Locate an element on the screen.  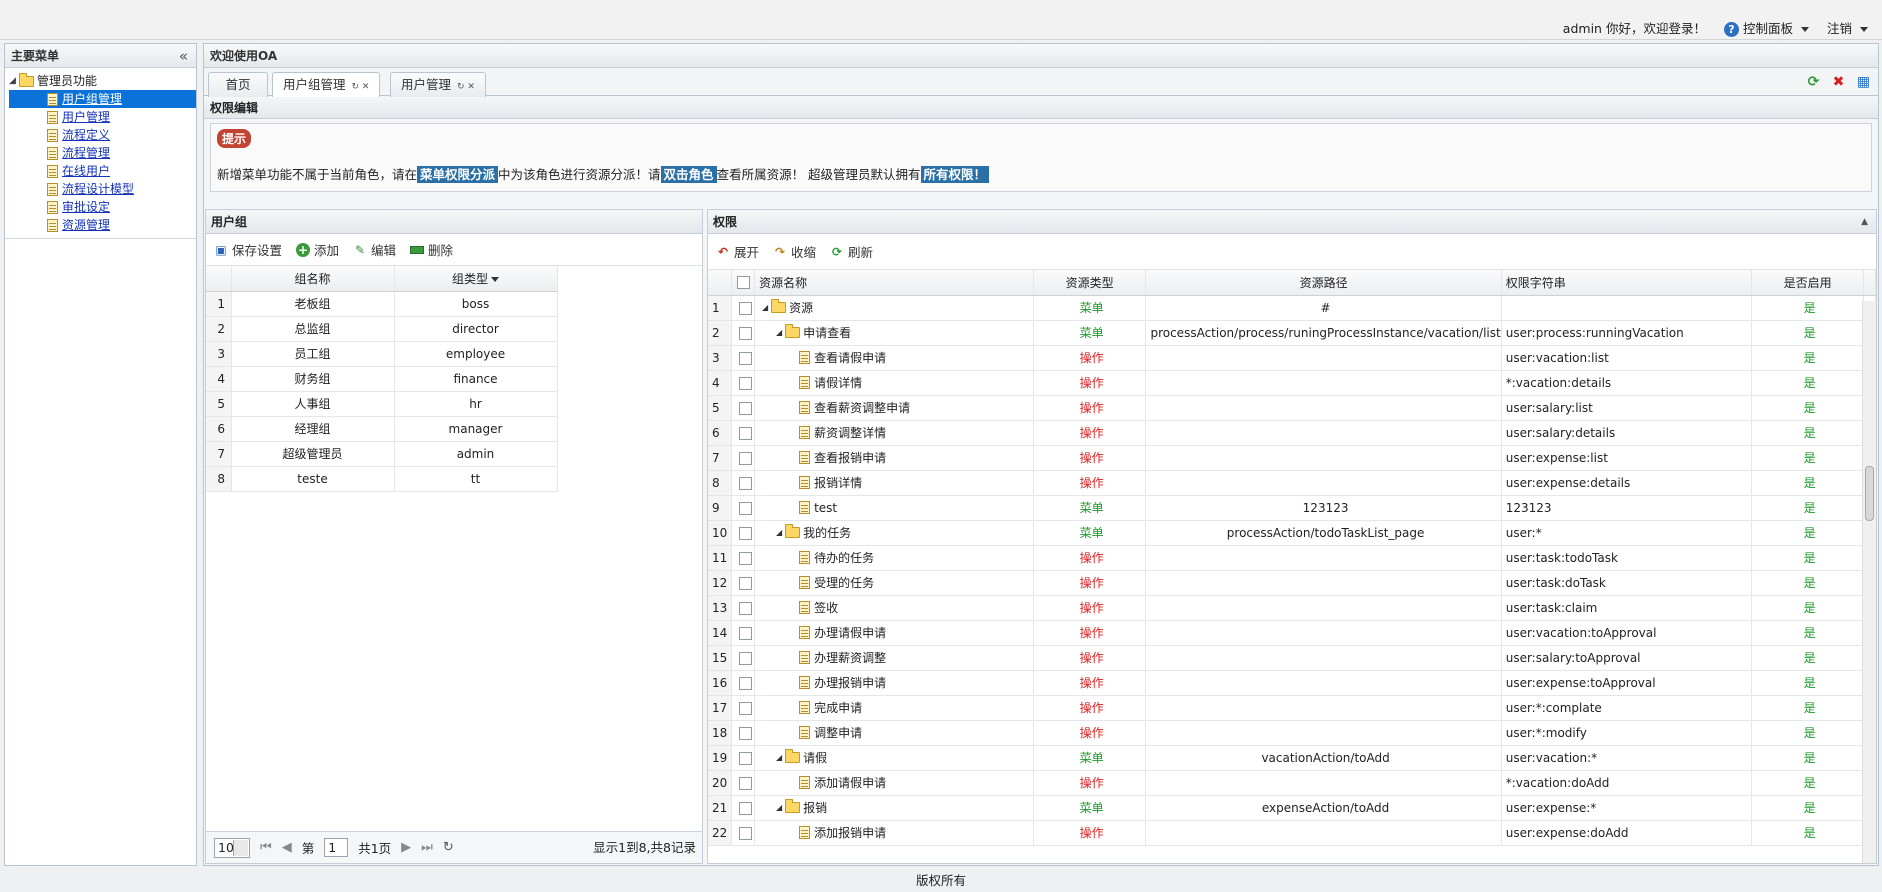
resource-name-cell: 办理请假申请 is located at coordinates (894, 633).